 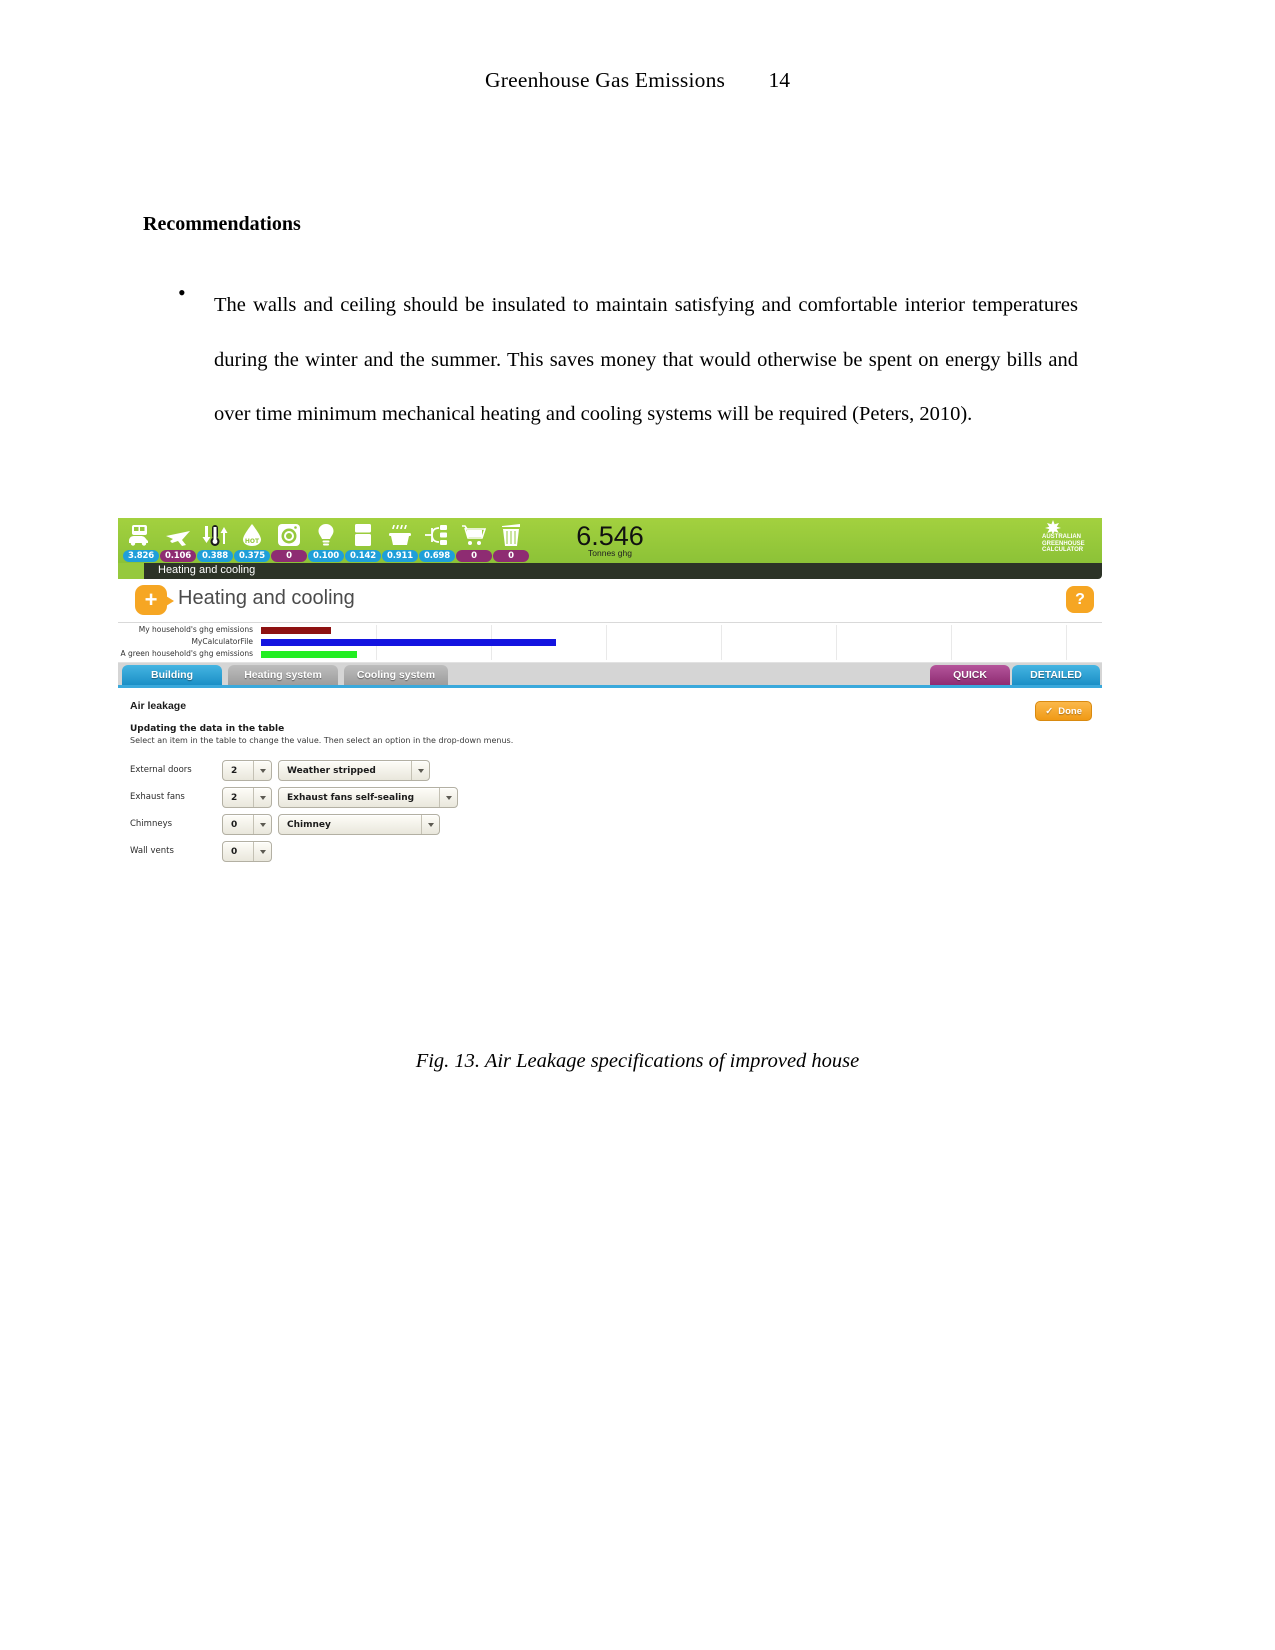 What do you see at coordinates (252, 555) in the screenshot?
I see `category-value-badge: 0.375` at bounding box center [252, 555].